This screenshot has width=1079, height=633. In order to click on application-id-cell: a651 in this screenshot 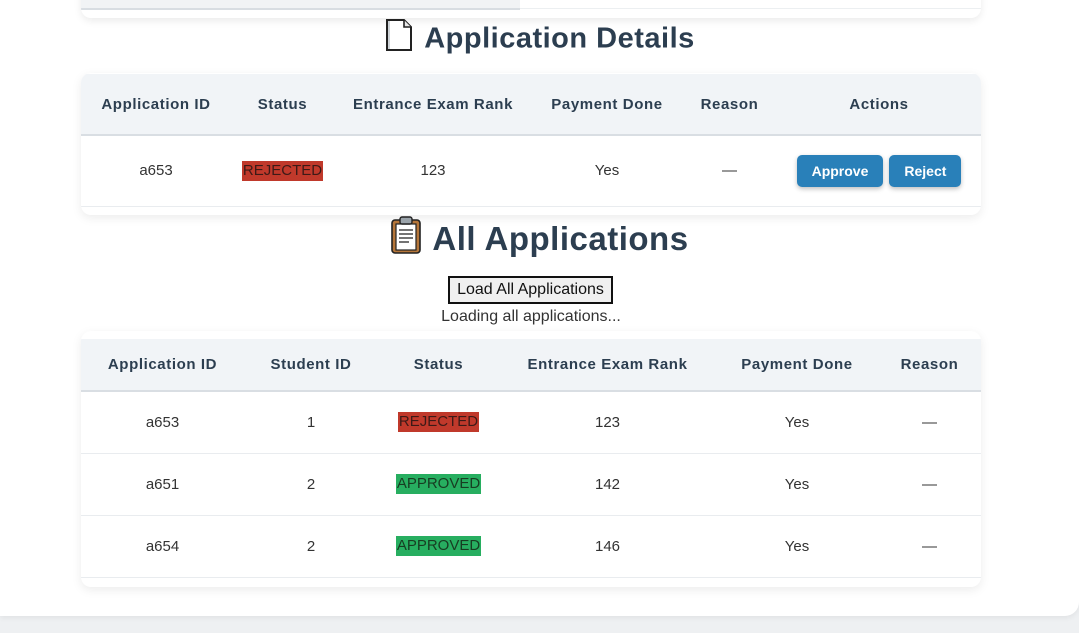, I will do `click(162, 484)`.